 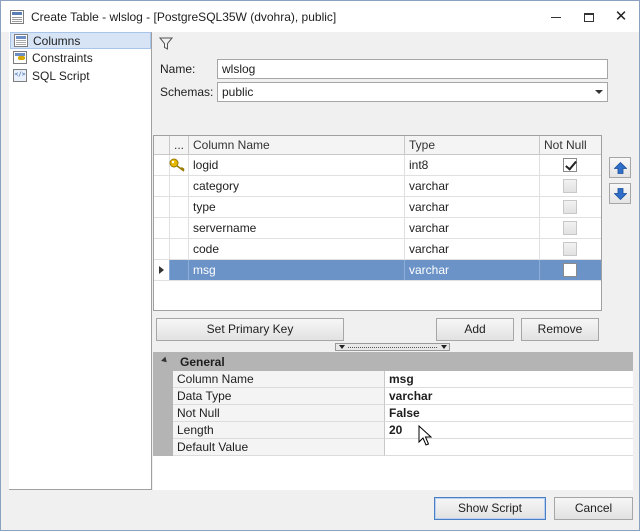 What do you see at coordinates (599, 92) in the screenshot?
I see `chevron-down-icon` at bounding box center [599, 92].